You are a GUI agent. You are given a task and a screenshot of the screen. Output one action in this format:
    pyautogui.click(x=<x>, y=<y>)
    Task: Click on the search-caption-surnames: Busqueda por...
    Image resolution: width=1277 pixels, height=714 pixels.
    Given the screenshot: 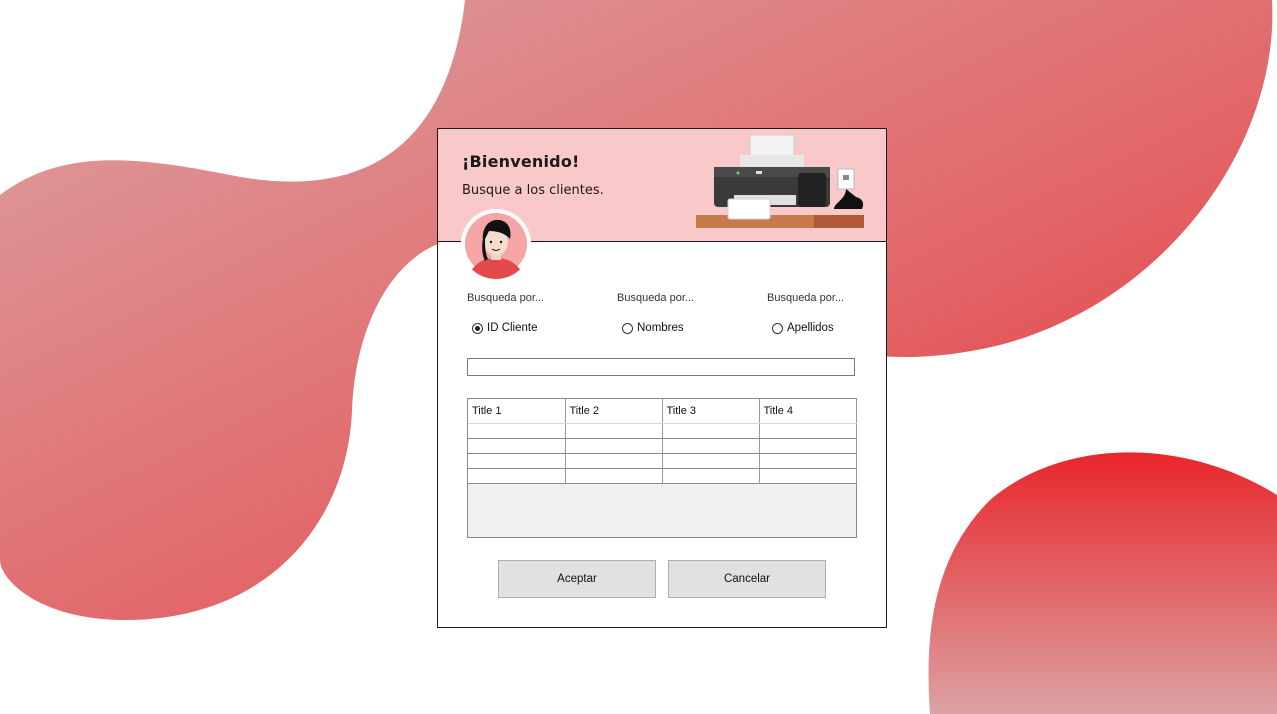 What is the action you would take?
    pyautogui.click(x=806, y=298)
    